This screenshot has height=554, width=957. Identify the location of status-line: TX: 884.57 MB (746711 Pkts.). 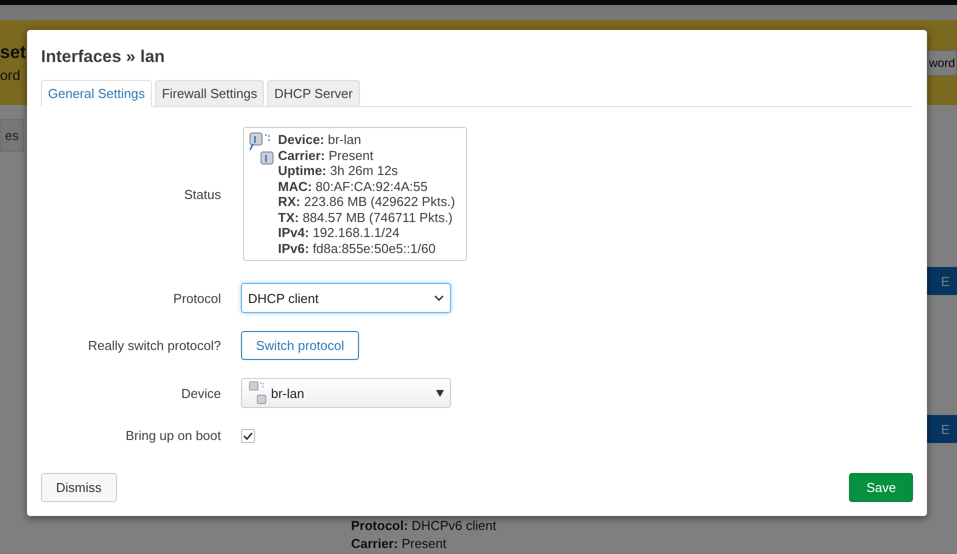
(366, 217).